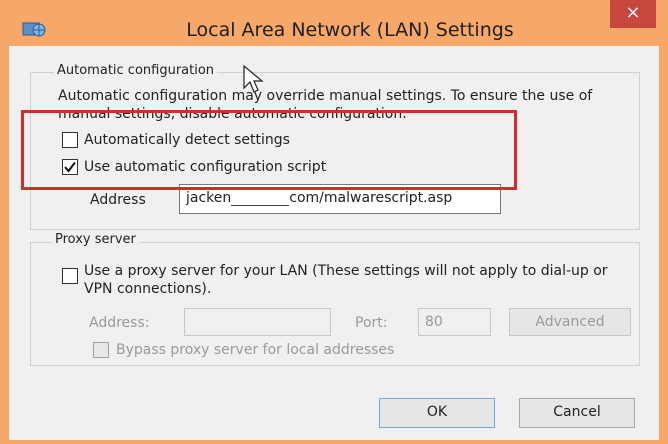 This screenshot has height=444, width=668. What do you see at coordinates (577, 413) in the screenshot?
I see `cancel-button: Cancel` at bounding box center [577, 413].